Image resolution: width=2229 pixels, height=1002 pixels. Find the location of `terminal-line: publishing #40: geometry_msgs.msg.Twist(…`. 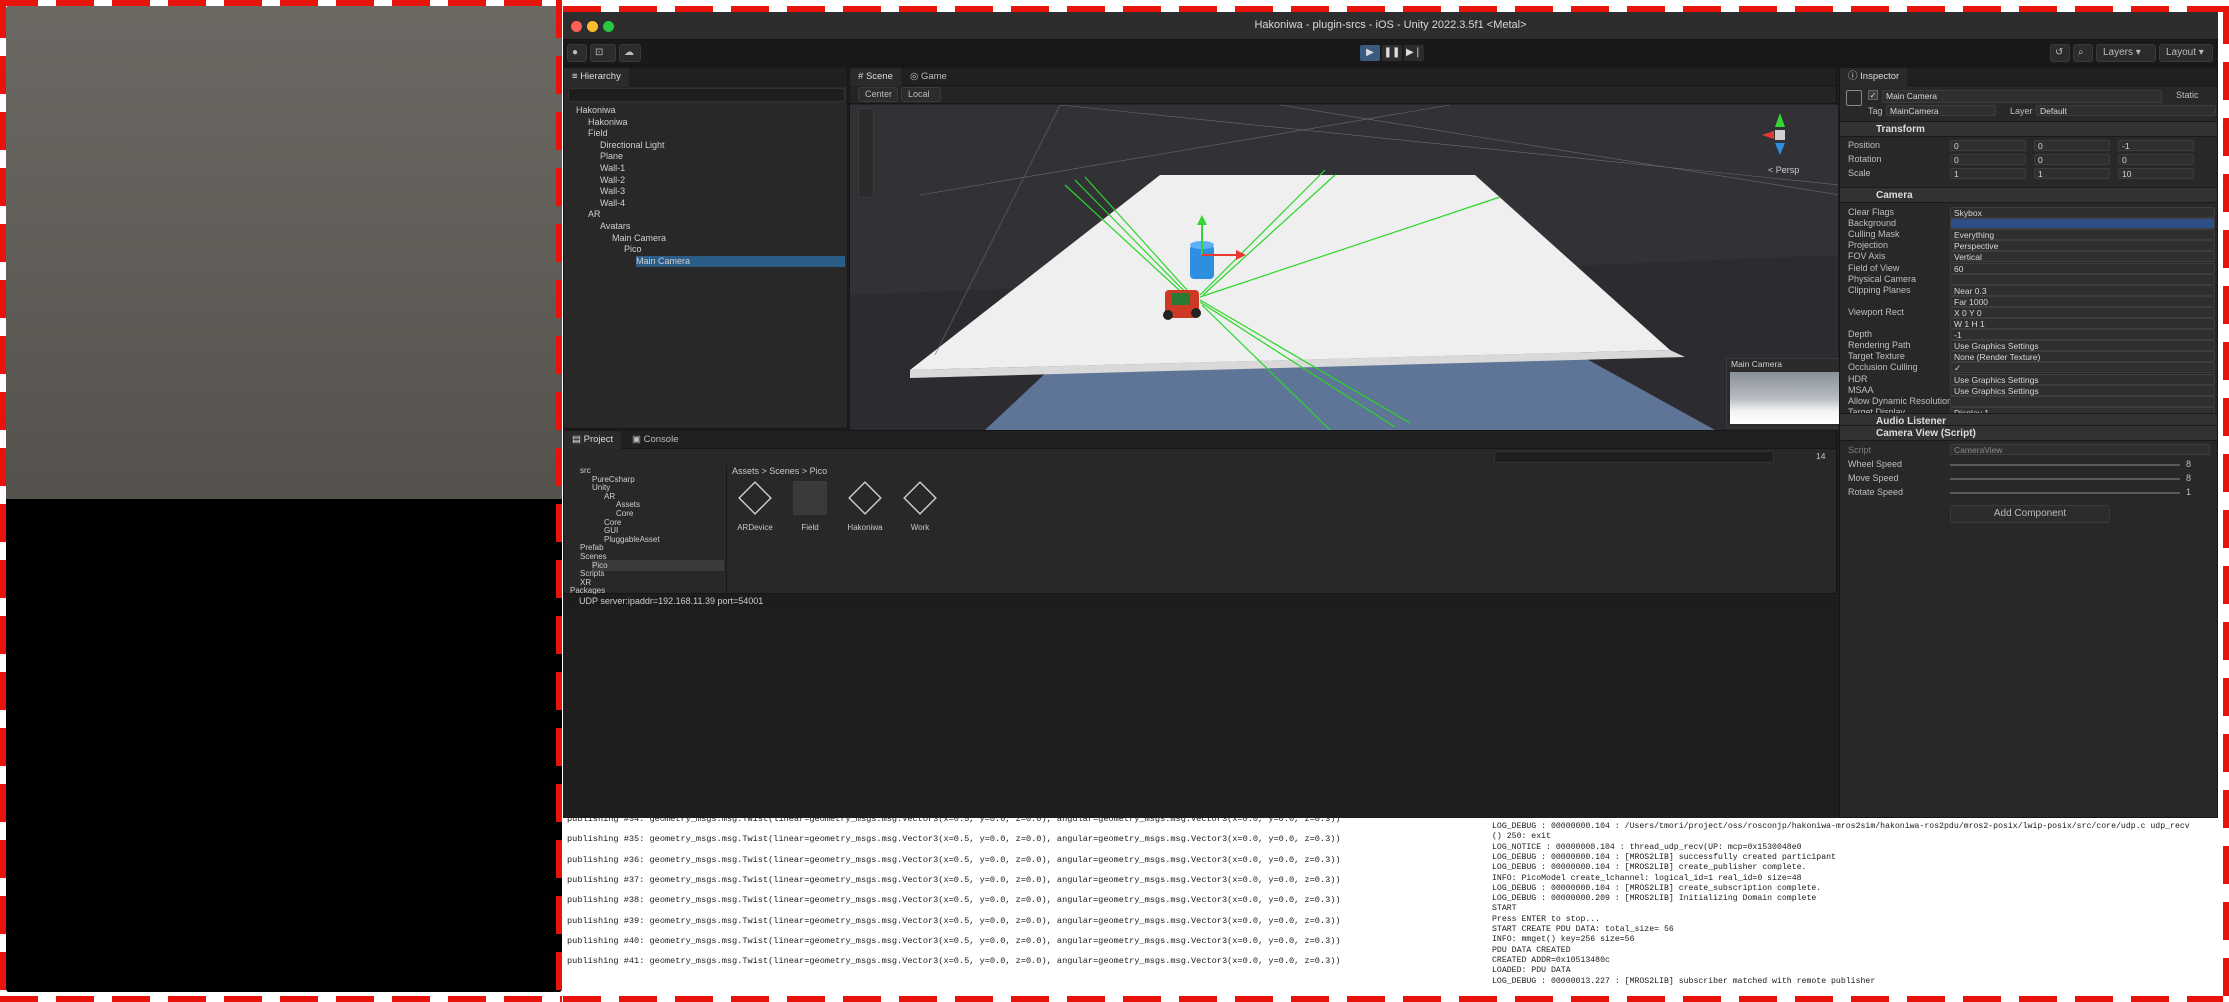

terminal-line: publishing #40: geometry_msgs.msg.Twist(… is located at coordinates (954, 940).